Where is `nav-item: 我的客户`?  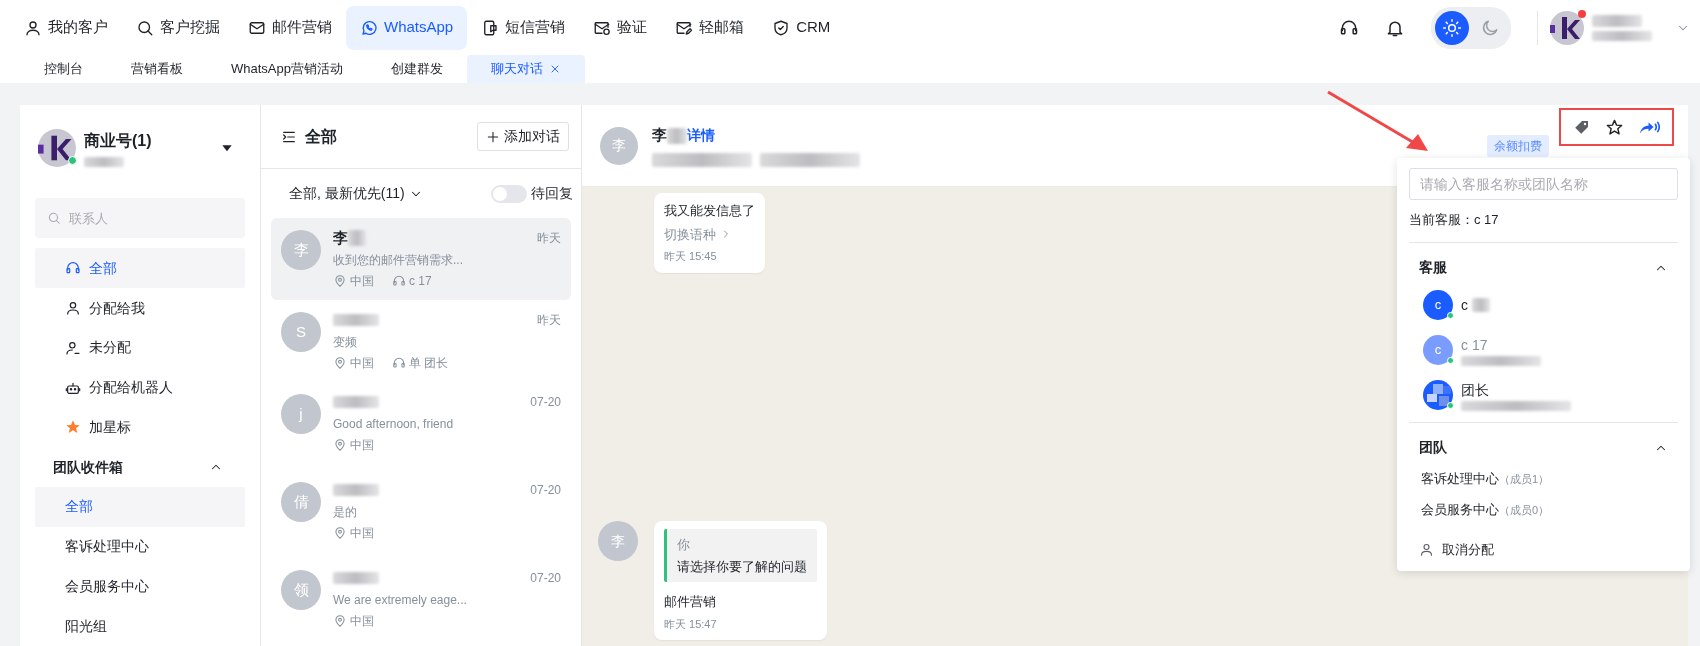 nav-item: 我的客户 is located at coordinates (66, 27).